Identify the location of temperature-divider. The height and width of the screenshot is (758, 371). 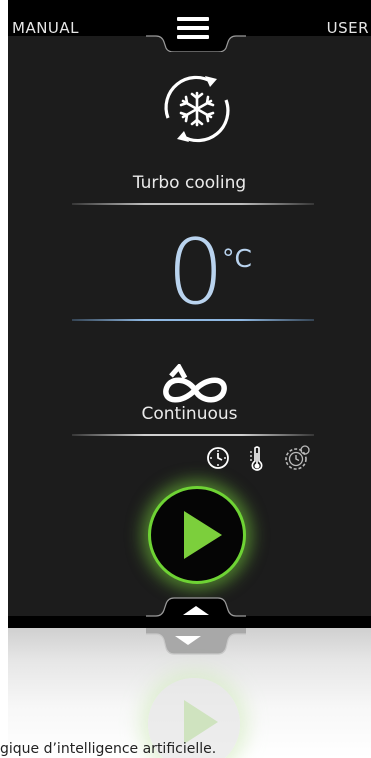
(193, 320).